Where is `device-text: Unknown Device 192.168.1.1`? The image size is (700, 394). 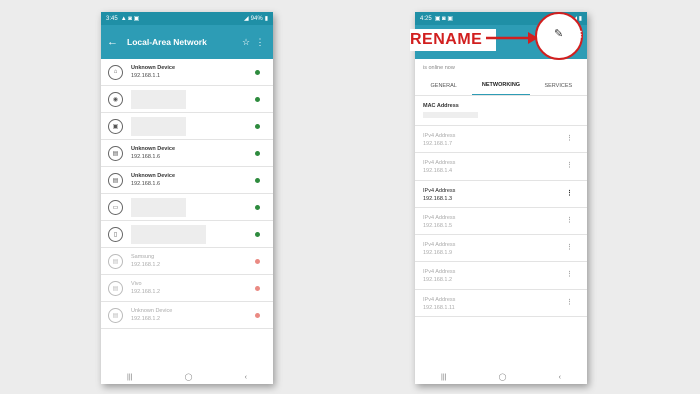
device-text: Unknown Device 192.168.1.1 is located at coordinates (198, 72).